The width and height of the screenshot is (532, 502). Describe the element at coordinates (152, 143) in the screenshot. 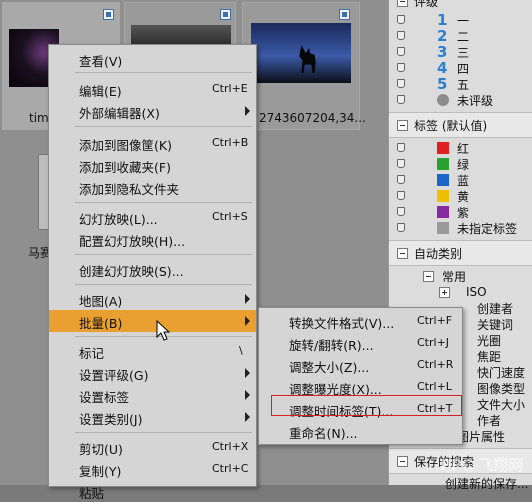

I see `menu-item-add-to-basket: 添加到图像筐(K) Ctrl+B` at that location.